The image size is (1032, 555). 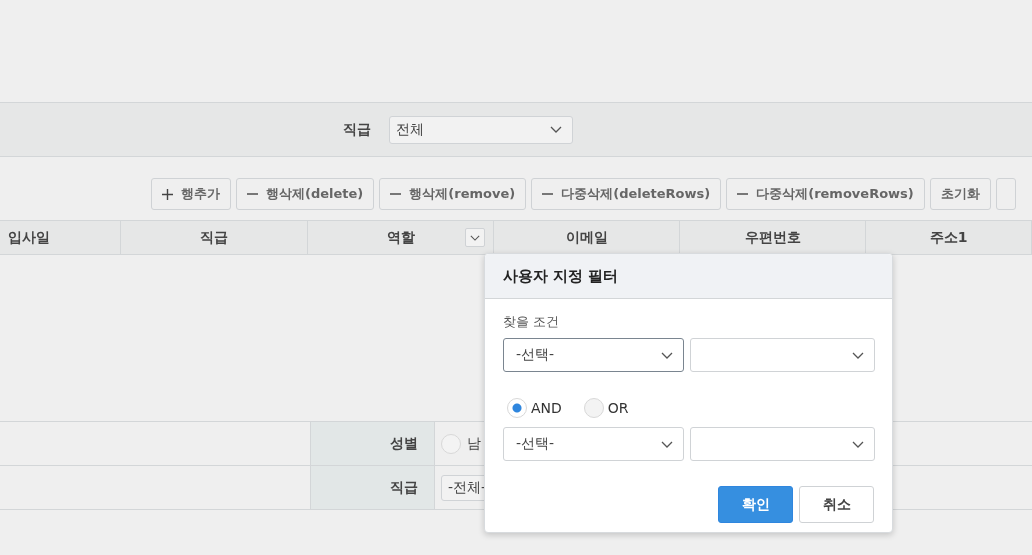 I want to click on popup-title: 사용자 지정 필터, so click(x=561, y=276).